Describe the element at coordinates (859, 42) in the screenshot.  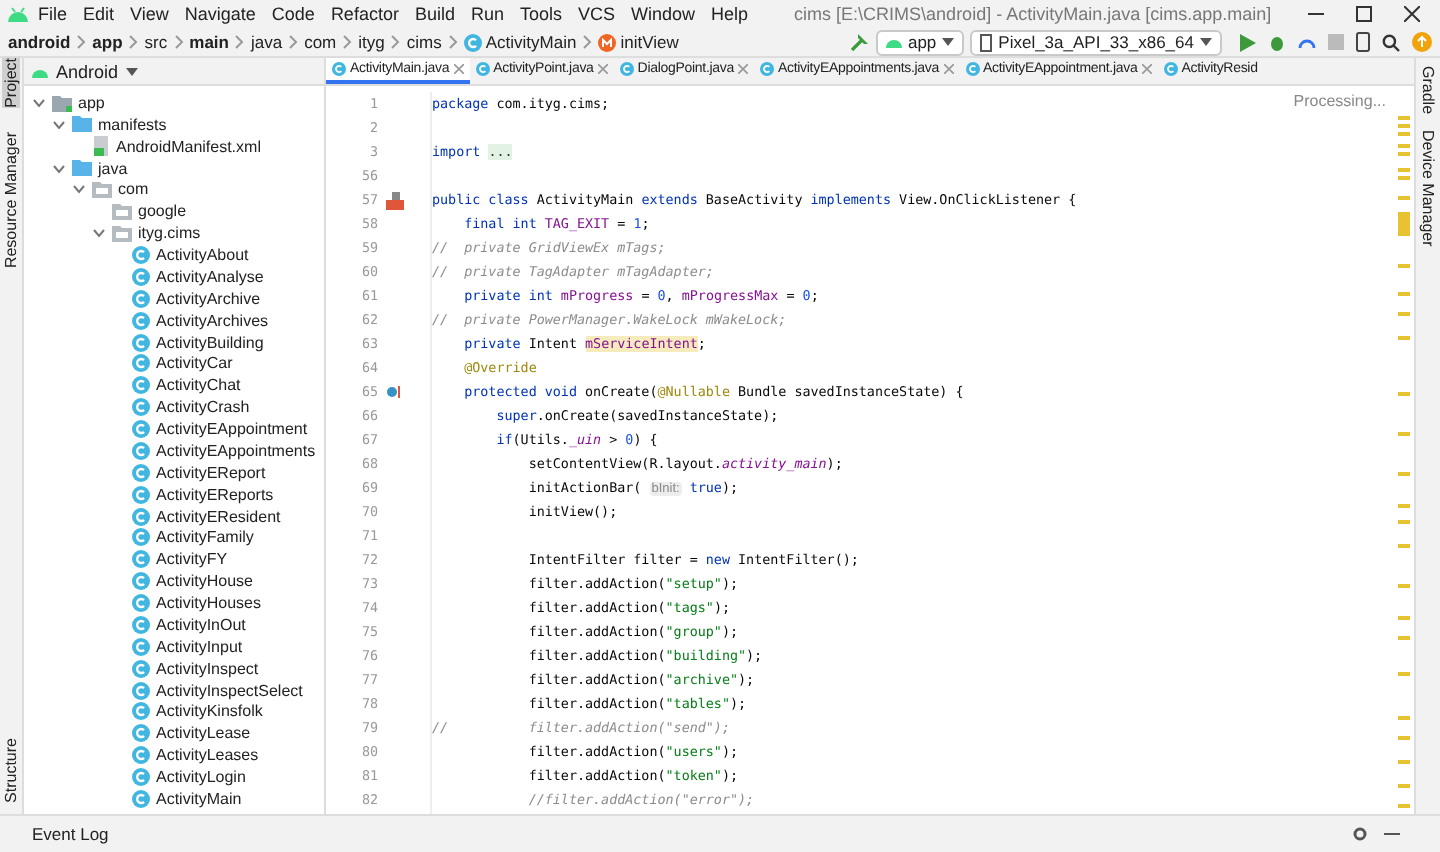
I see `hammer-icon` at that location.